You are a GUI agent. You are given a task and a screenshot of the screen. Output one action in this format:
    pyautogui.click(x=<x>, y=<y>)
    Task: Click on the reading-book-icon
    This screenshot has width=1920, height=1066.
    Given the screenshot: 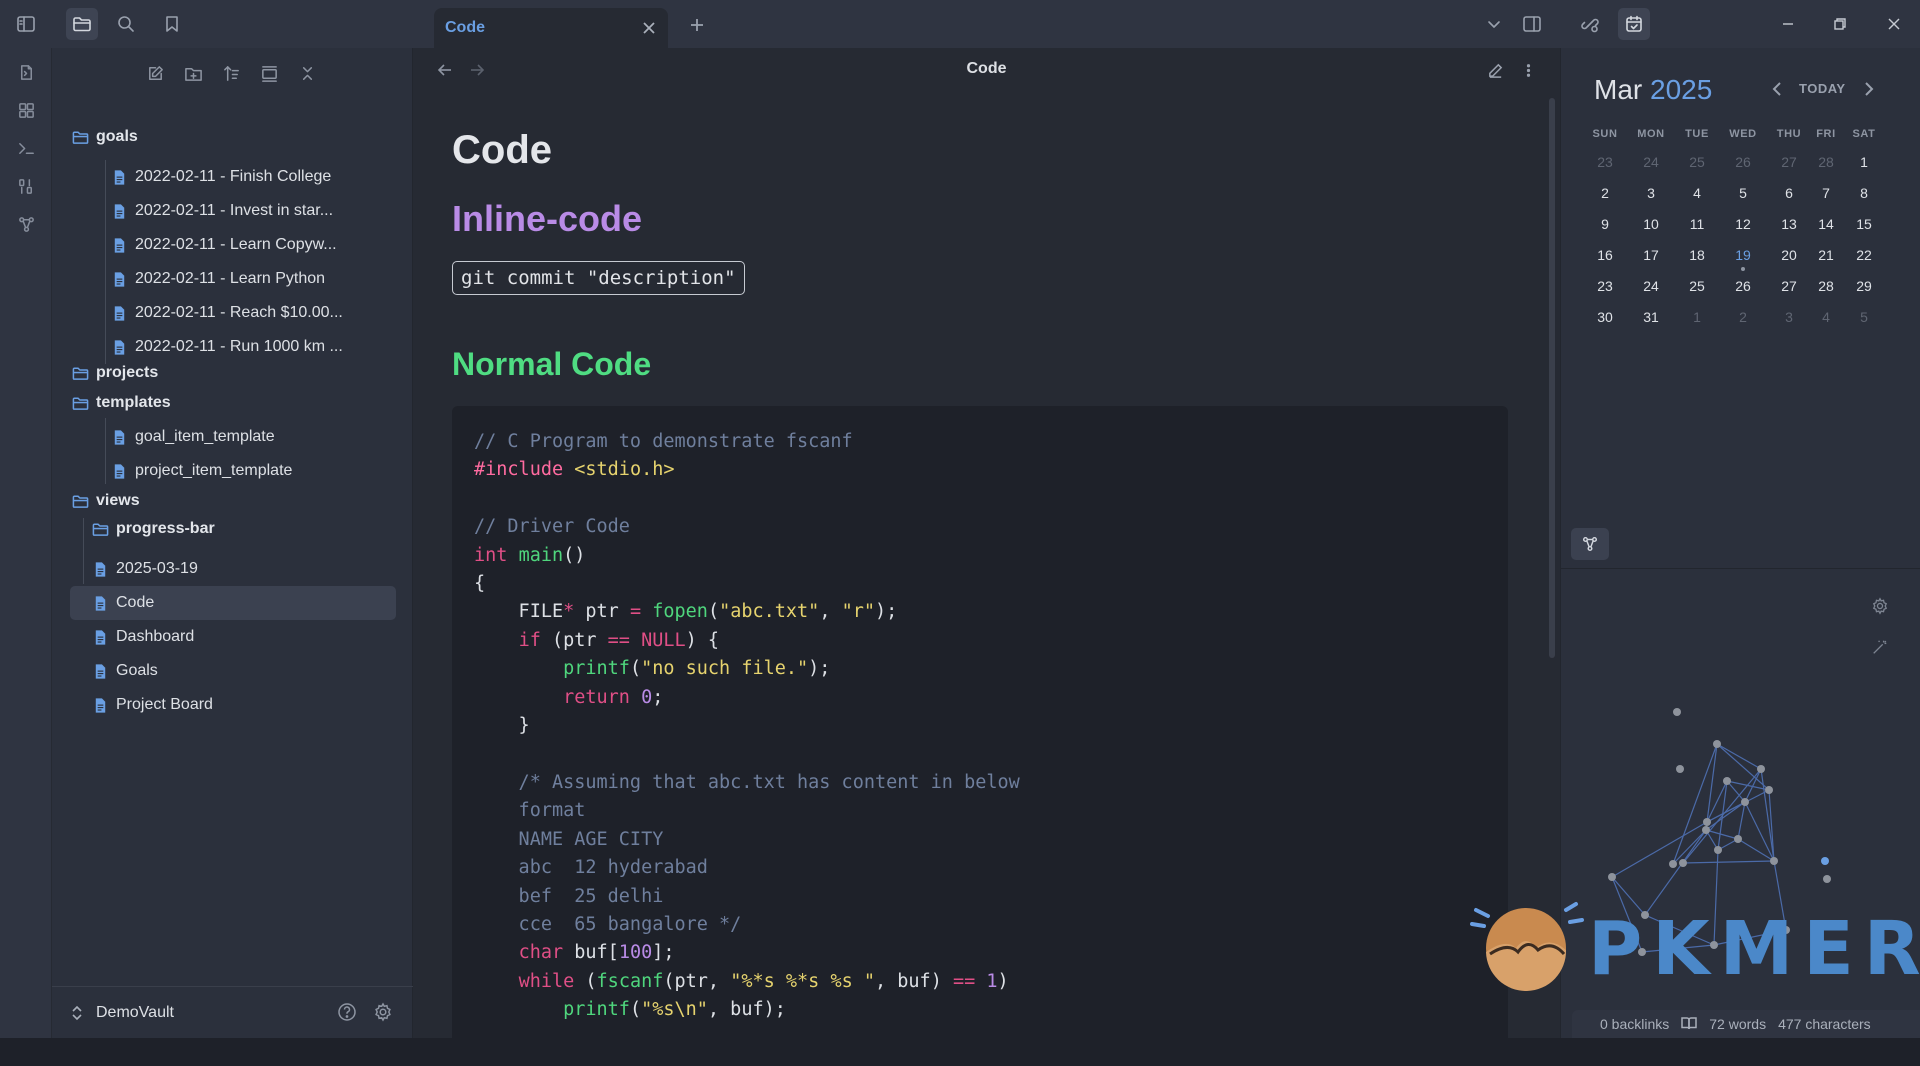 What is the action you would take?
    pyautogui.click(x=1689, y=1024)
    